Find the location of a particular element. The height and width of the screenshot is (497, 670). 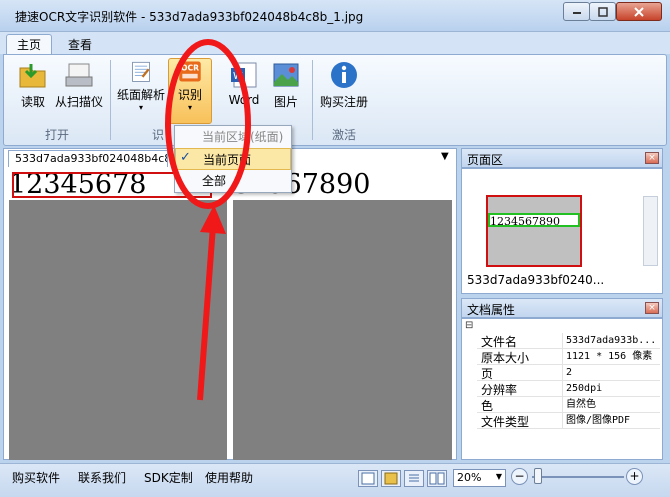

annotation-overlay is located at coordinates (208, 220).